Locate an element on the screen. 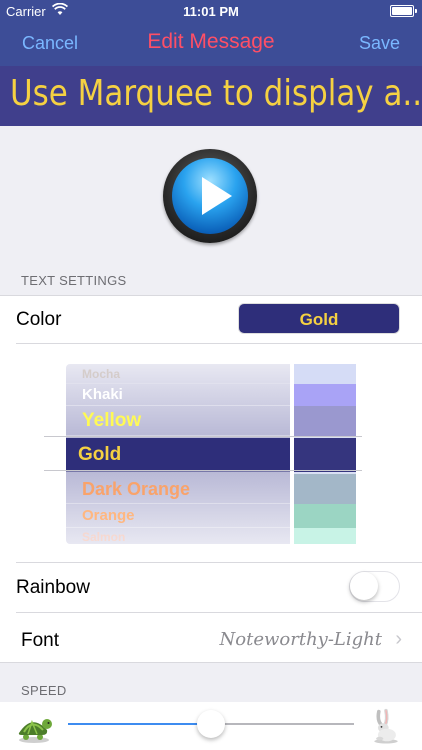 Image resolution: width=422 pixels, height=750 pixels. picker-option: Mocha is located at coordinates (178, 374).